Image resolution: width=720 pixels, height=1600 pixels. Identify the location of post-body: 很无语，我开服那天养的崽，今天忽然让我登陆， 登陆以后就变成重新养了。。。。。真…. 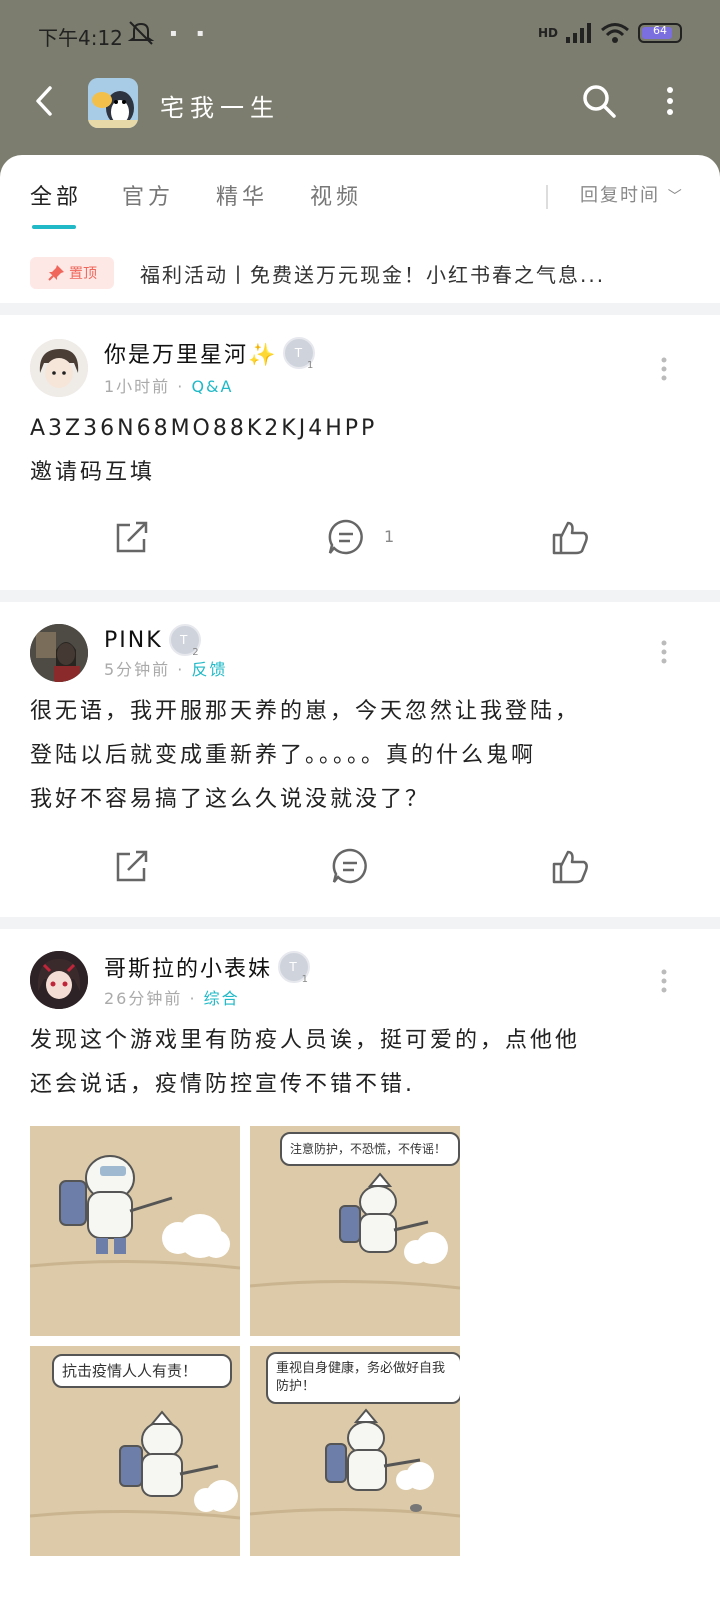
(355, 756).